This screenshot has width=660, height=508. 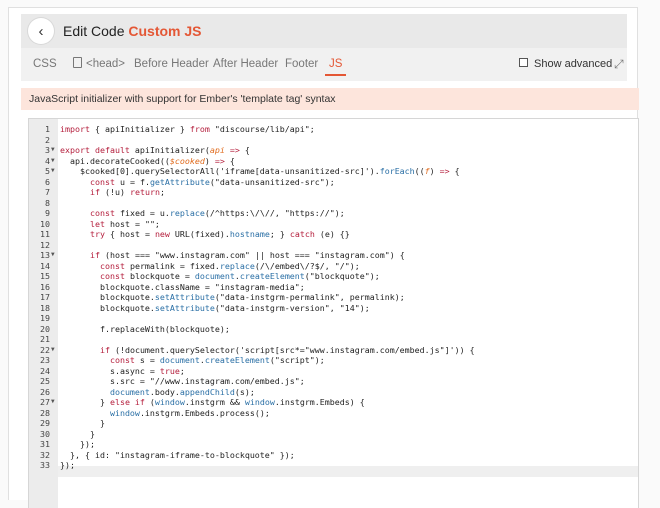 What do you see at coordinates (619, 64) in the screenshot?
I see `expand-icon: ⤢` at bounding box center [619, 64].